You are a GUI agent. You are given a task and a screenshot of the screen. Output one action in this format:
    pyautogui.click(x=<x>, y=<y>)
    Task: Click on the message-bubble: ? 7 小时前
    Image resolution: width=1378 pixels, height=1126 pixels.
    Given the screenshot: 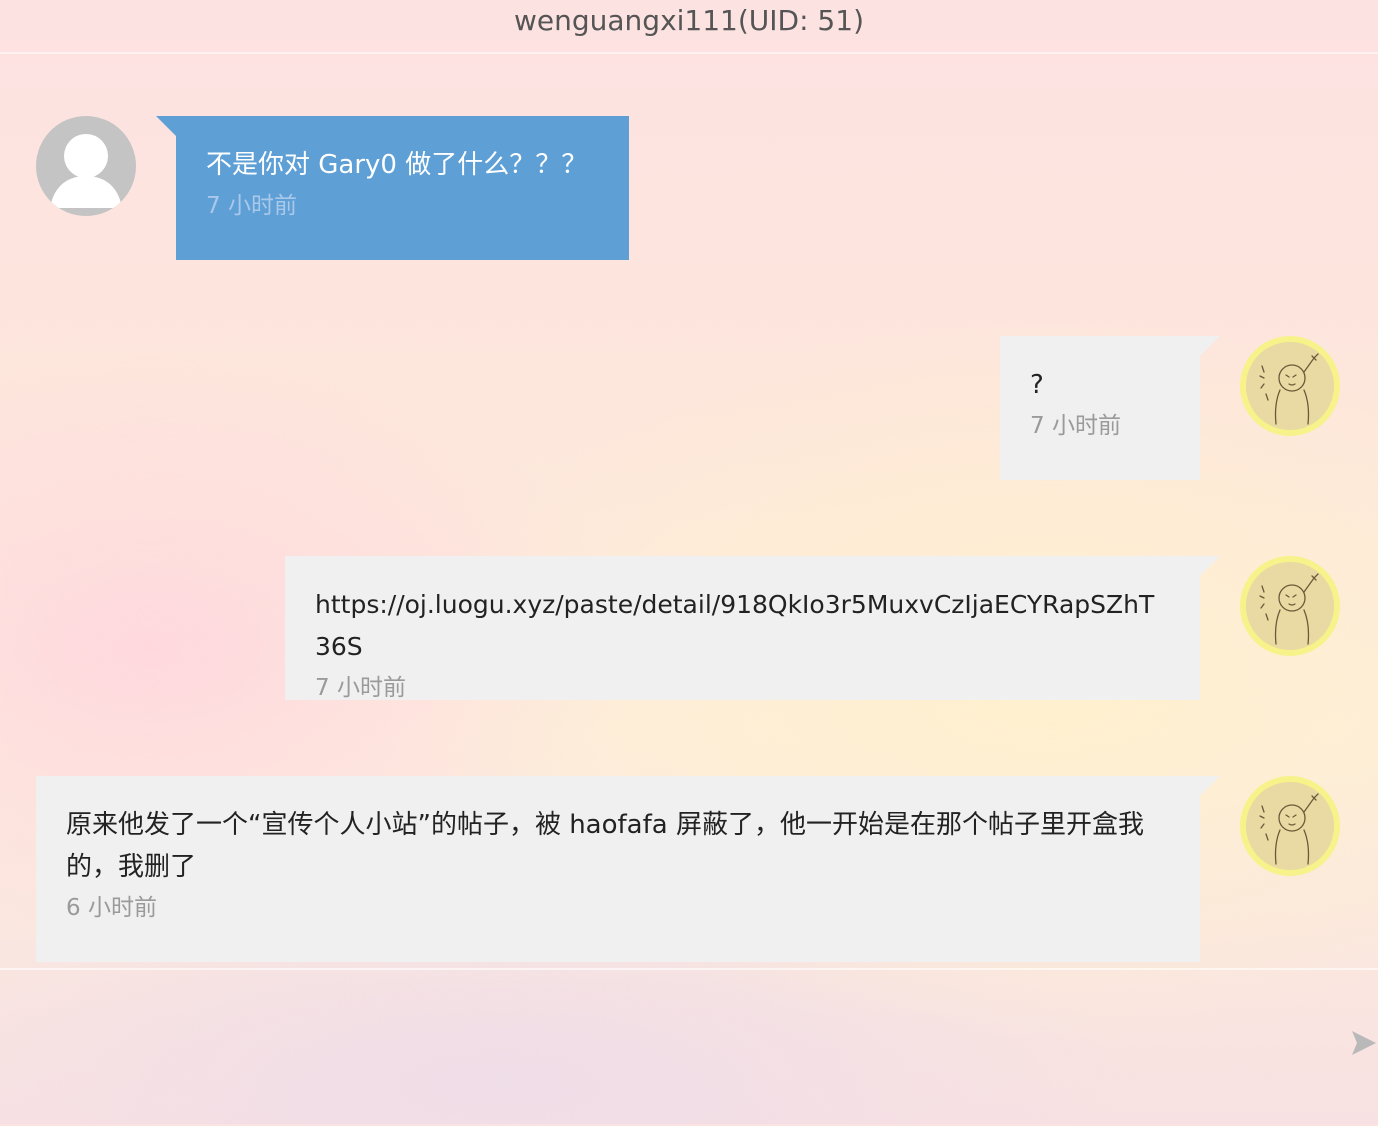 What is the action you would take?
    pyautogui.click(x=1110, y=408)
    